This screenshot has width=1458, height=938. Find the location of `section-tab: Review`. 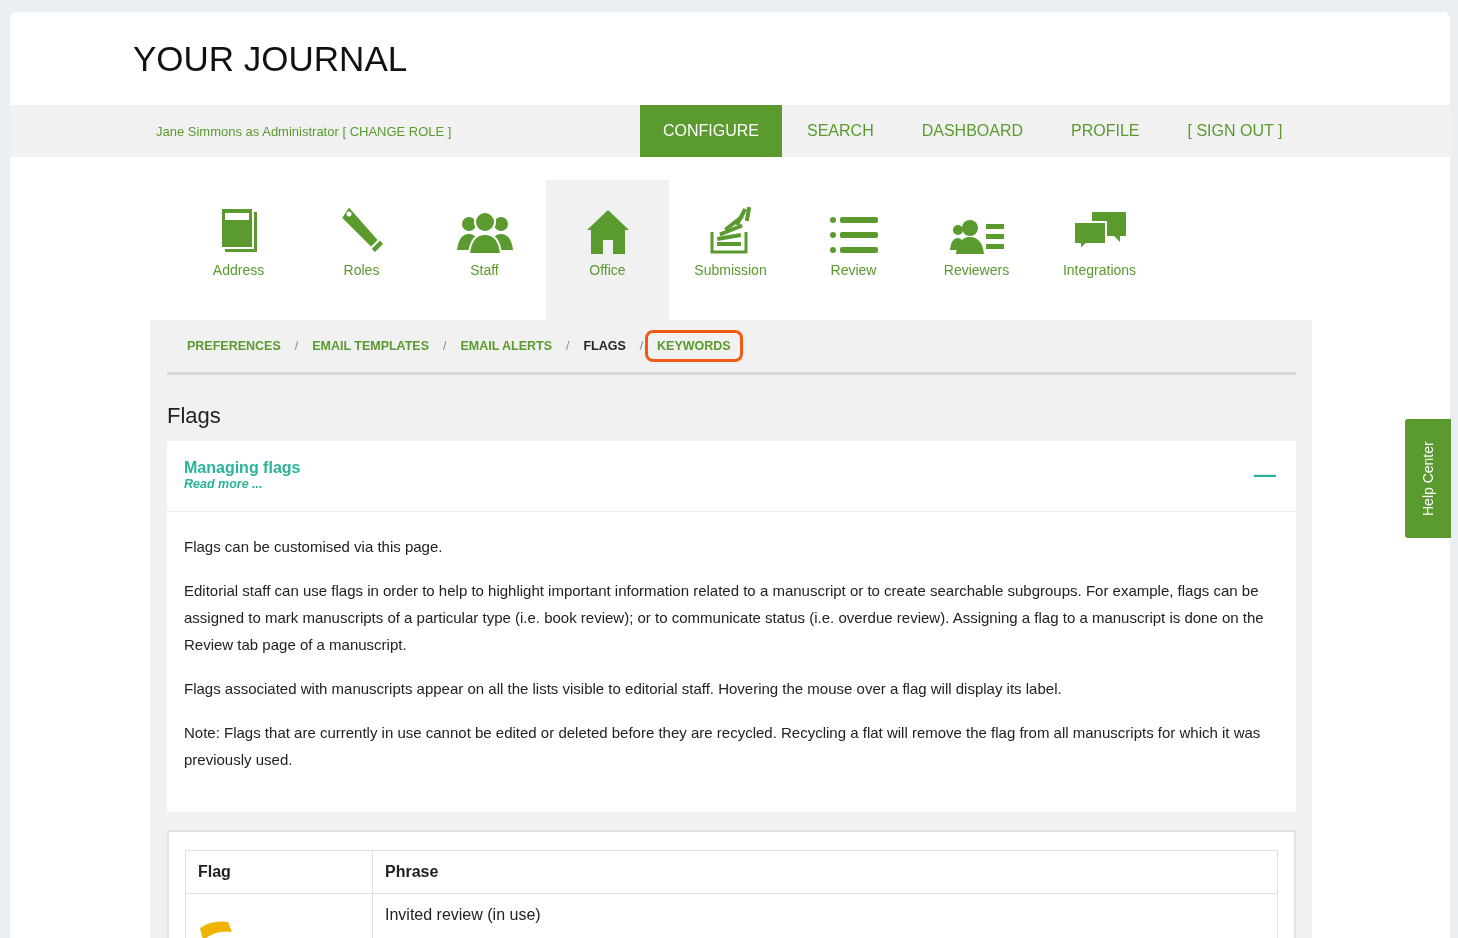

section-tab: Review is located at coordinates (853, 250).